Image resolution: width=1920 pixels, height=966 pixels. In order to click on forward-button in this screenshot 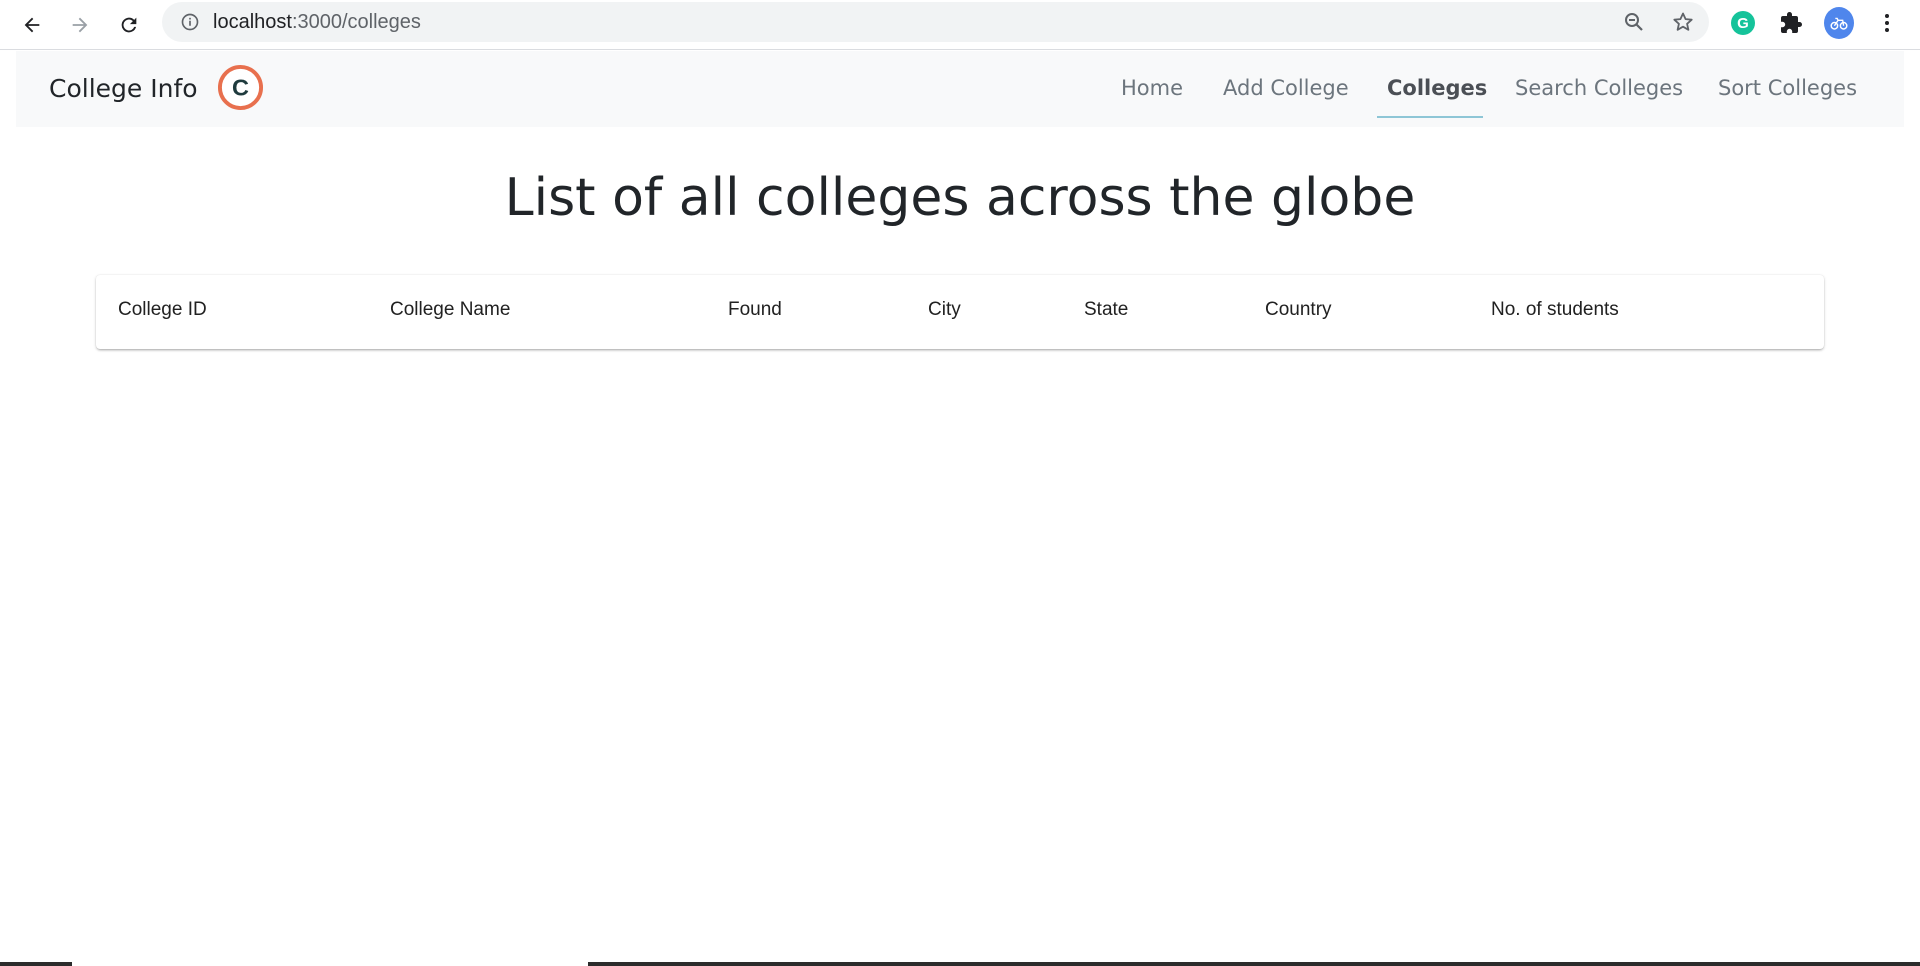, I will do `click(80, 25)`.